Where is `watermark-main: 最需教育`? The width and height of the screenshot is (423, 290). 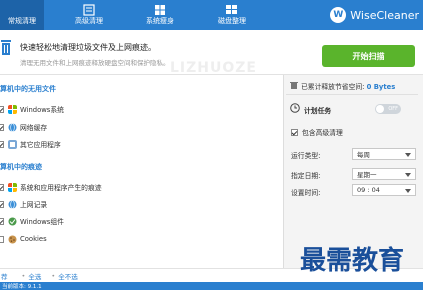
watermark-main: 最需教育 is located at coordinates (352, 261).